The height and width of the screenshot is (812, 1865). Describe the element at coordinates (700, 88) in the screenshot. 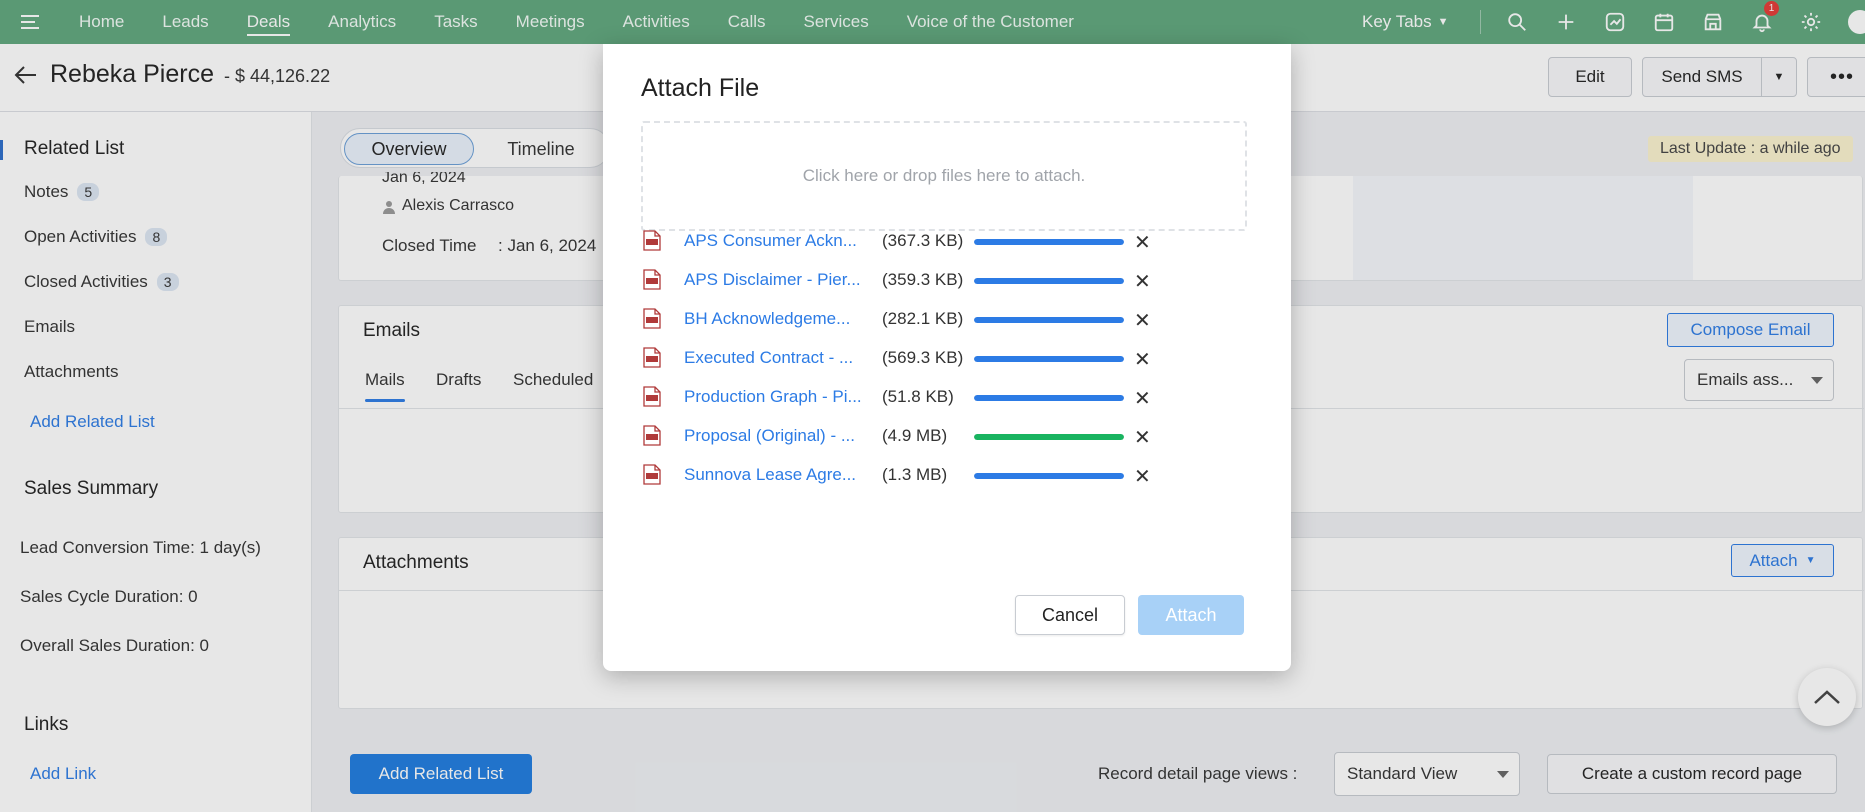

I see `dialog-title: Attach File` at that location.